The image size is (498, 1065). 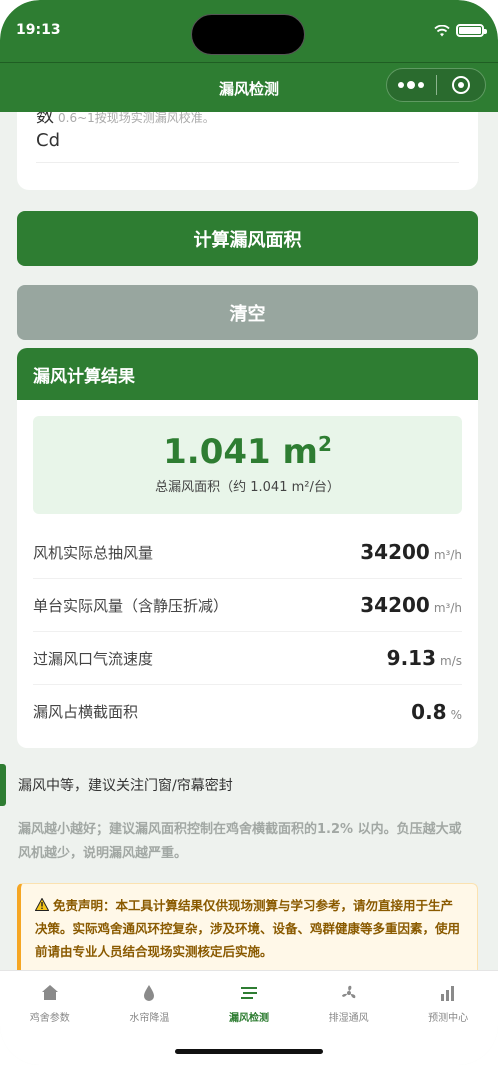 What do you see at coordinates (136, 118) in the screenshot?
I see `input-hint: 0.6~1按现场实测漏风校准。` at bounding box center [136, 118].